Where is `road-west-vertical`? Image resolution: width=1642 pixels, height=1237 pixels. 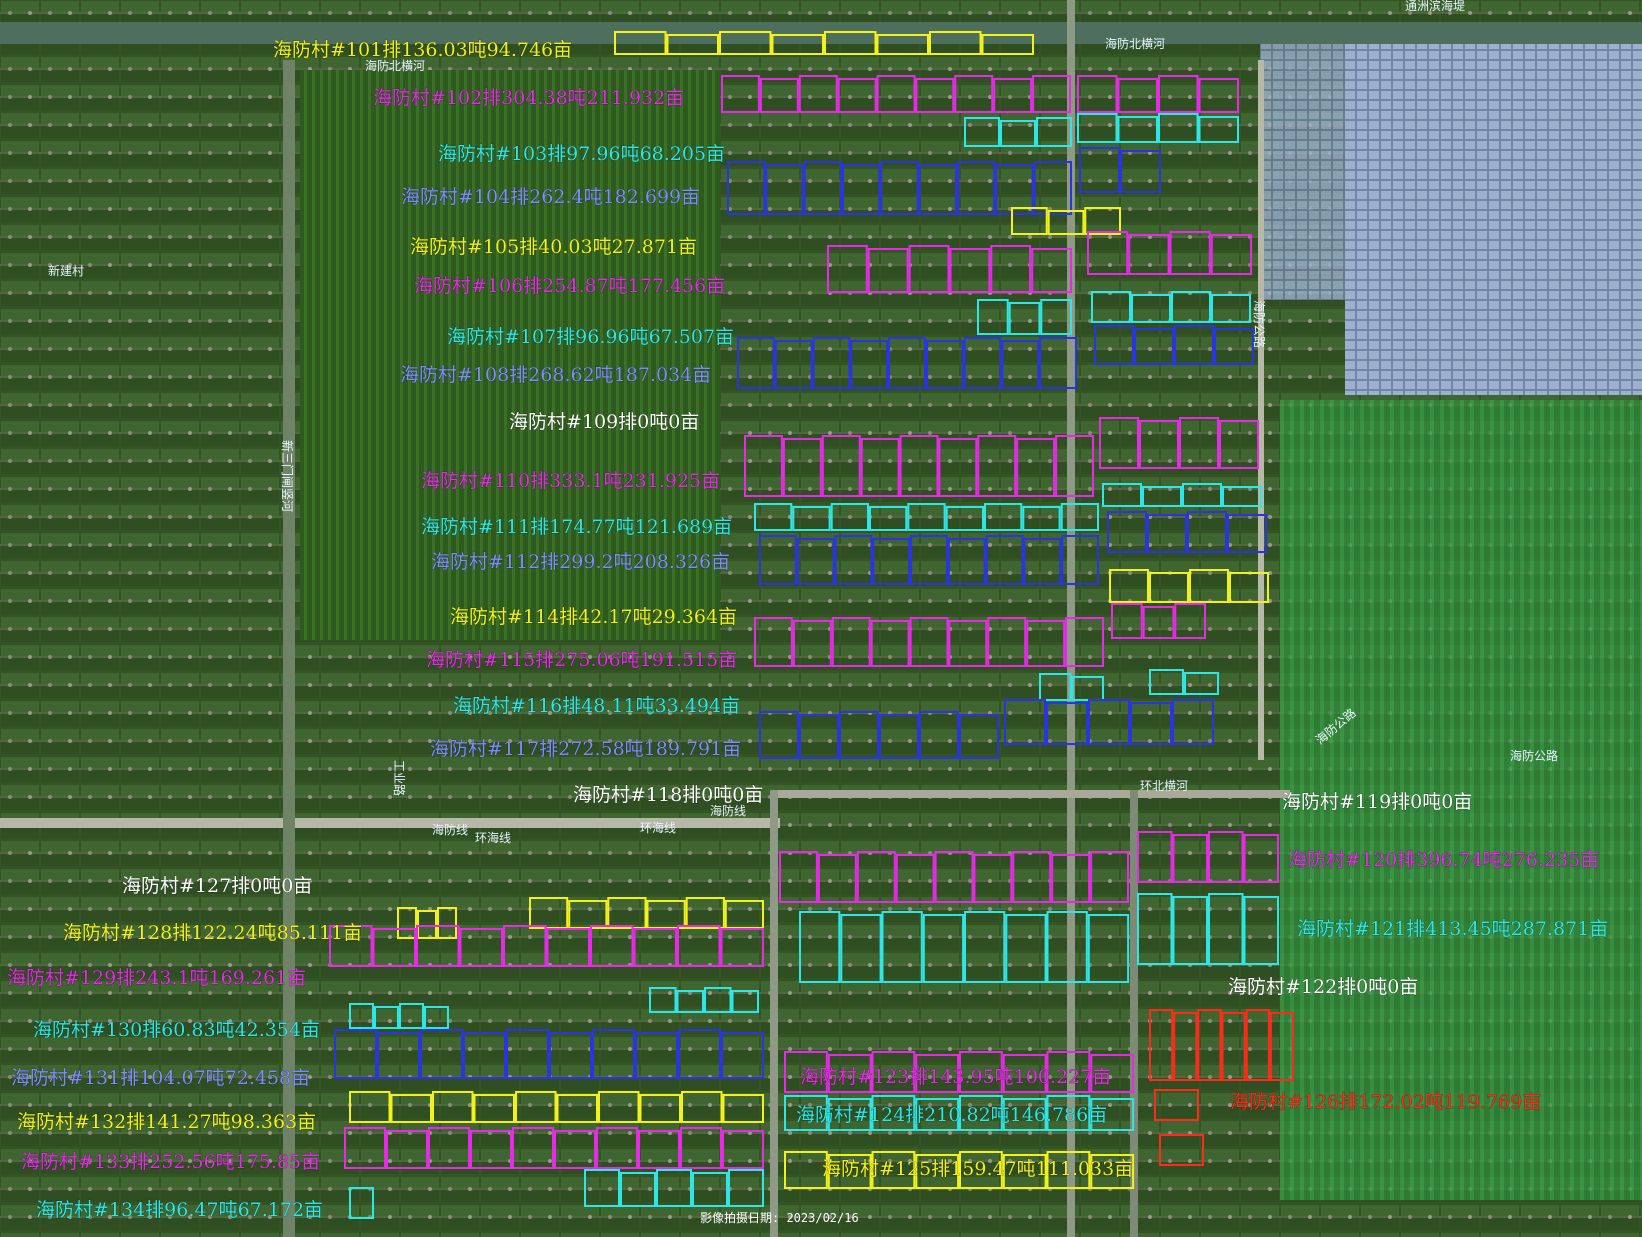
road-west-vertical is located at coordinates (289, 648).